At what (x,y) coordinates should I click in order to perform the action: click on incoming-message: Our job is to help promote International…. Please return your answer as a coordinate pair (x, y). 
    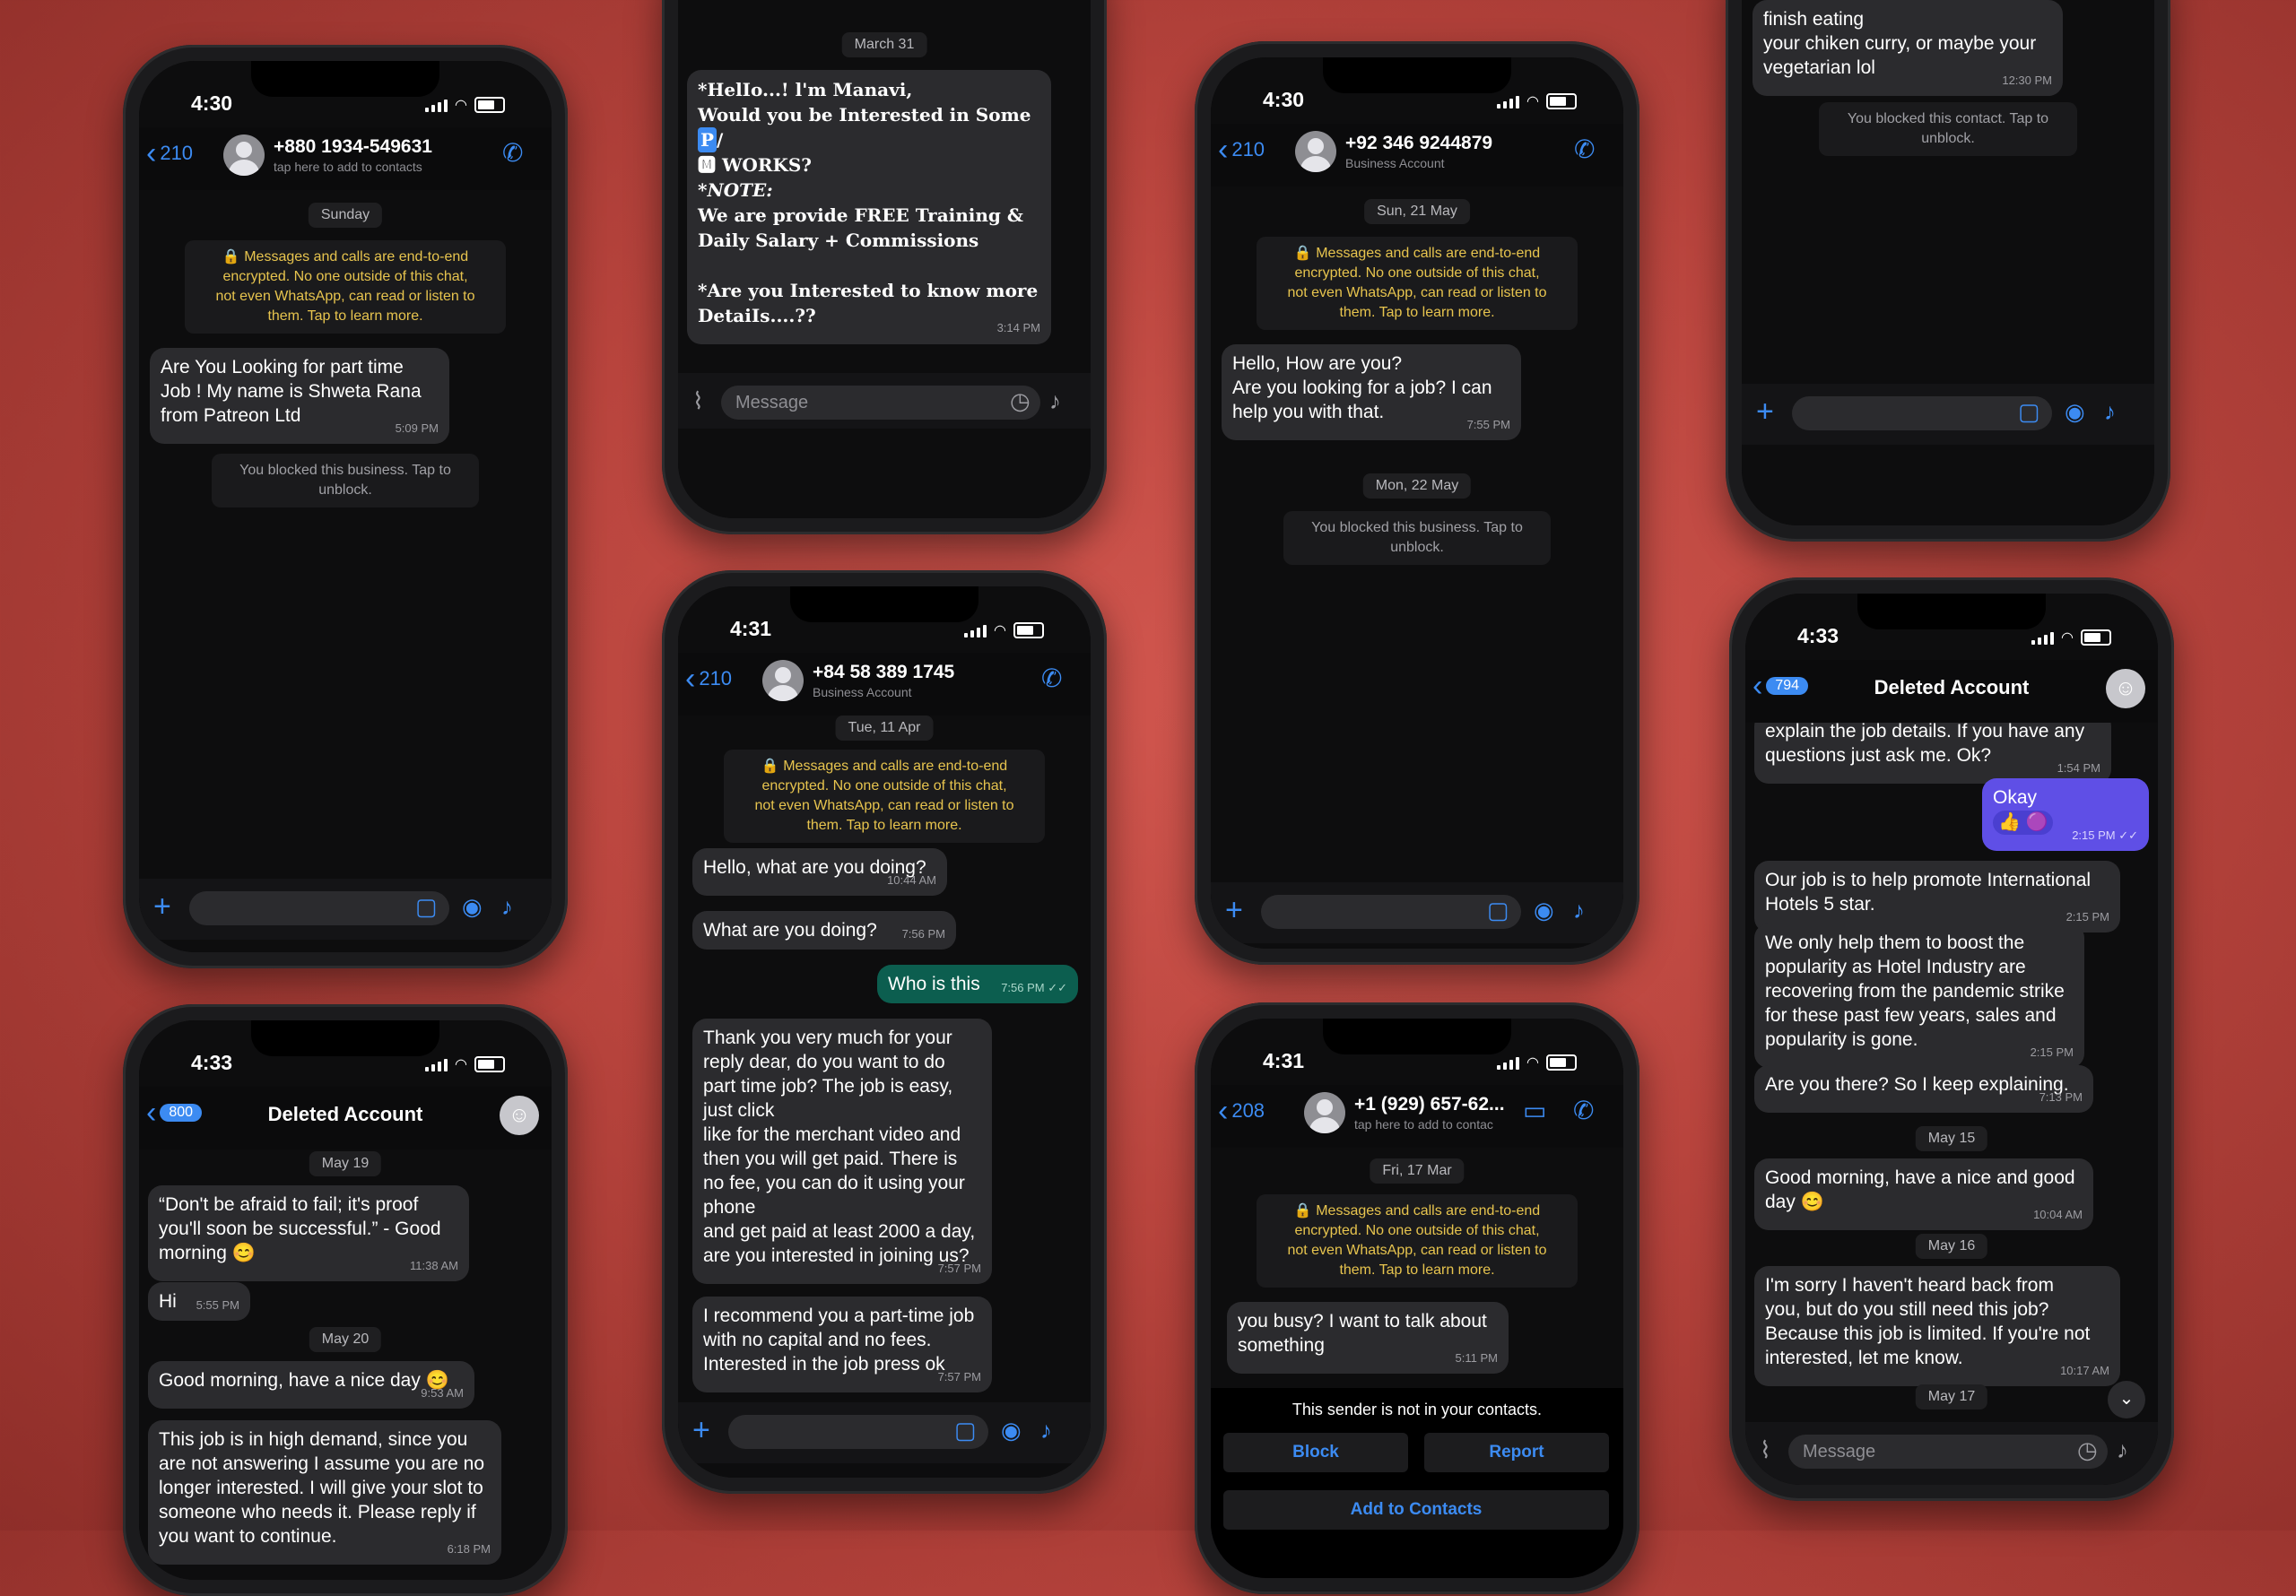
    Looking at the image, I should click on (1937, 896).